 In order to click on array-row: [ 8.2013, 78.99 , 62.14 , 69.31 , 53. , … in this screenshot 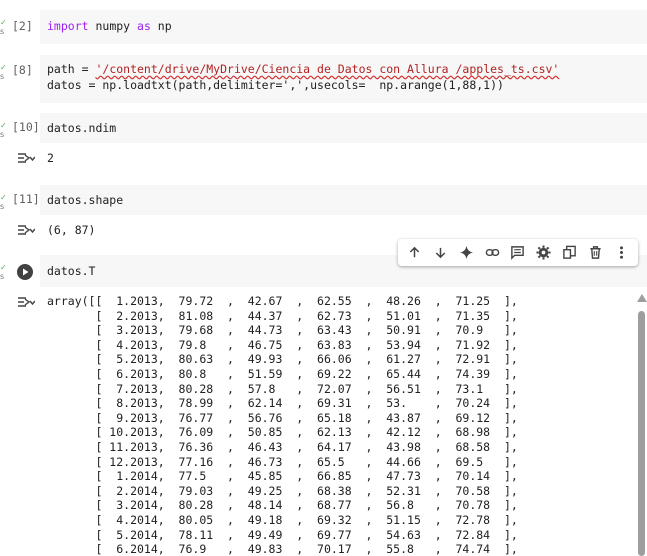, I will do `click(282, 403)`.